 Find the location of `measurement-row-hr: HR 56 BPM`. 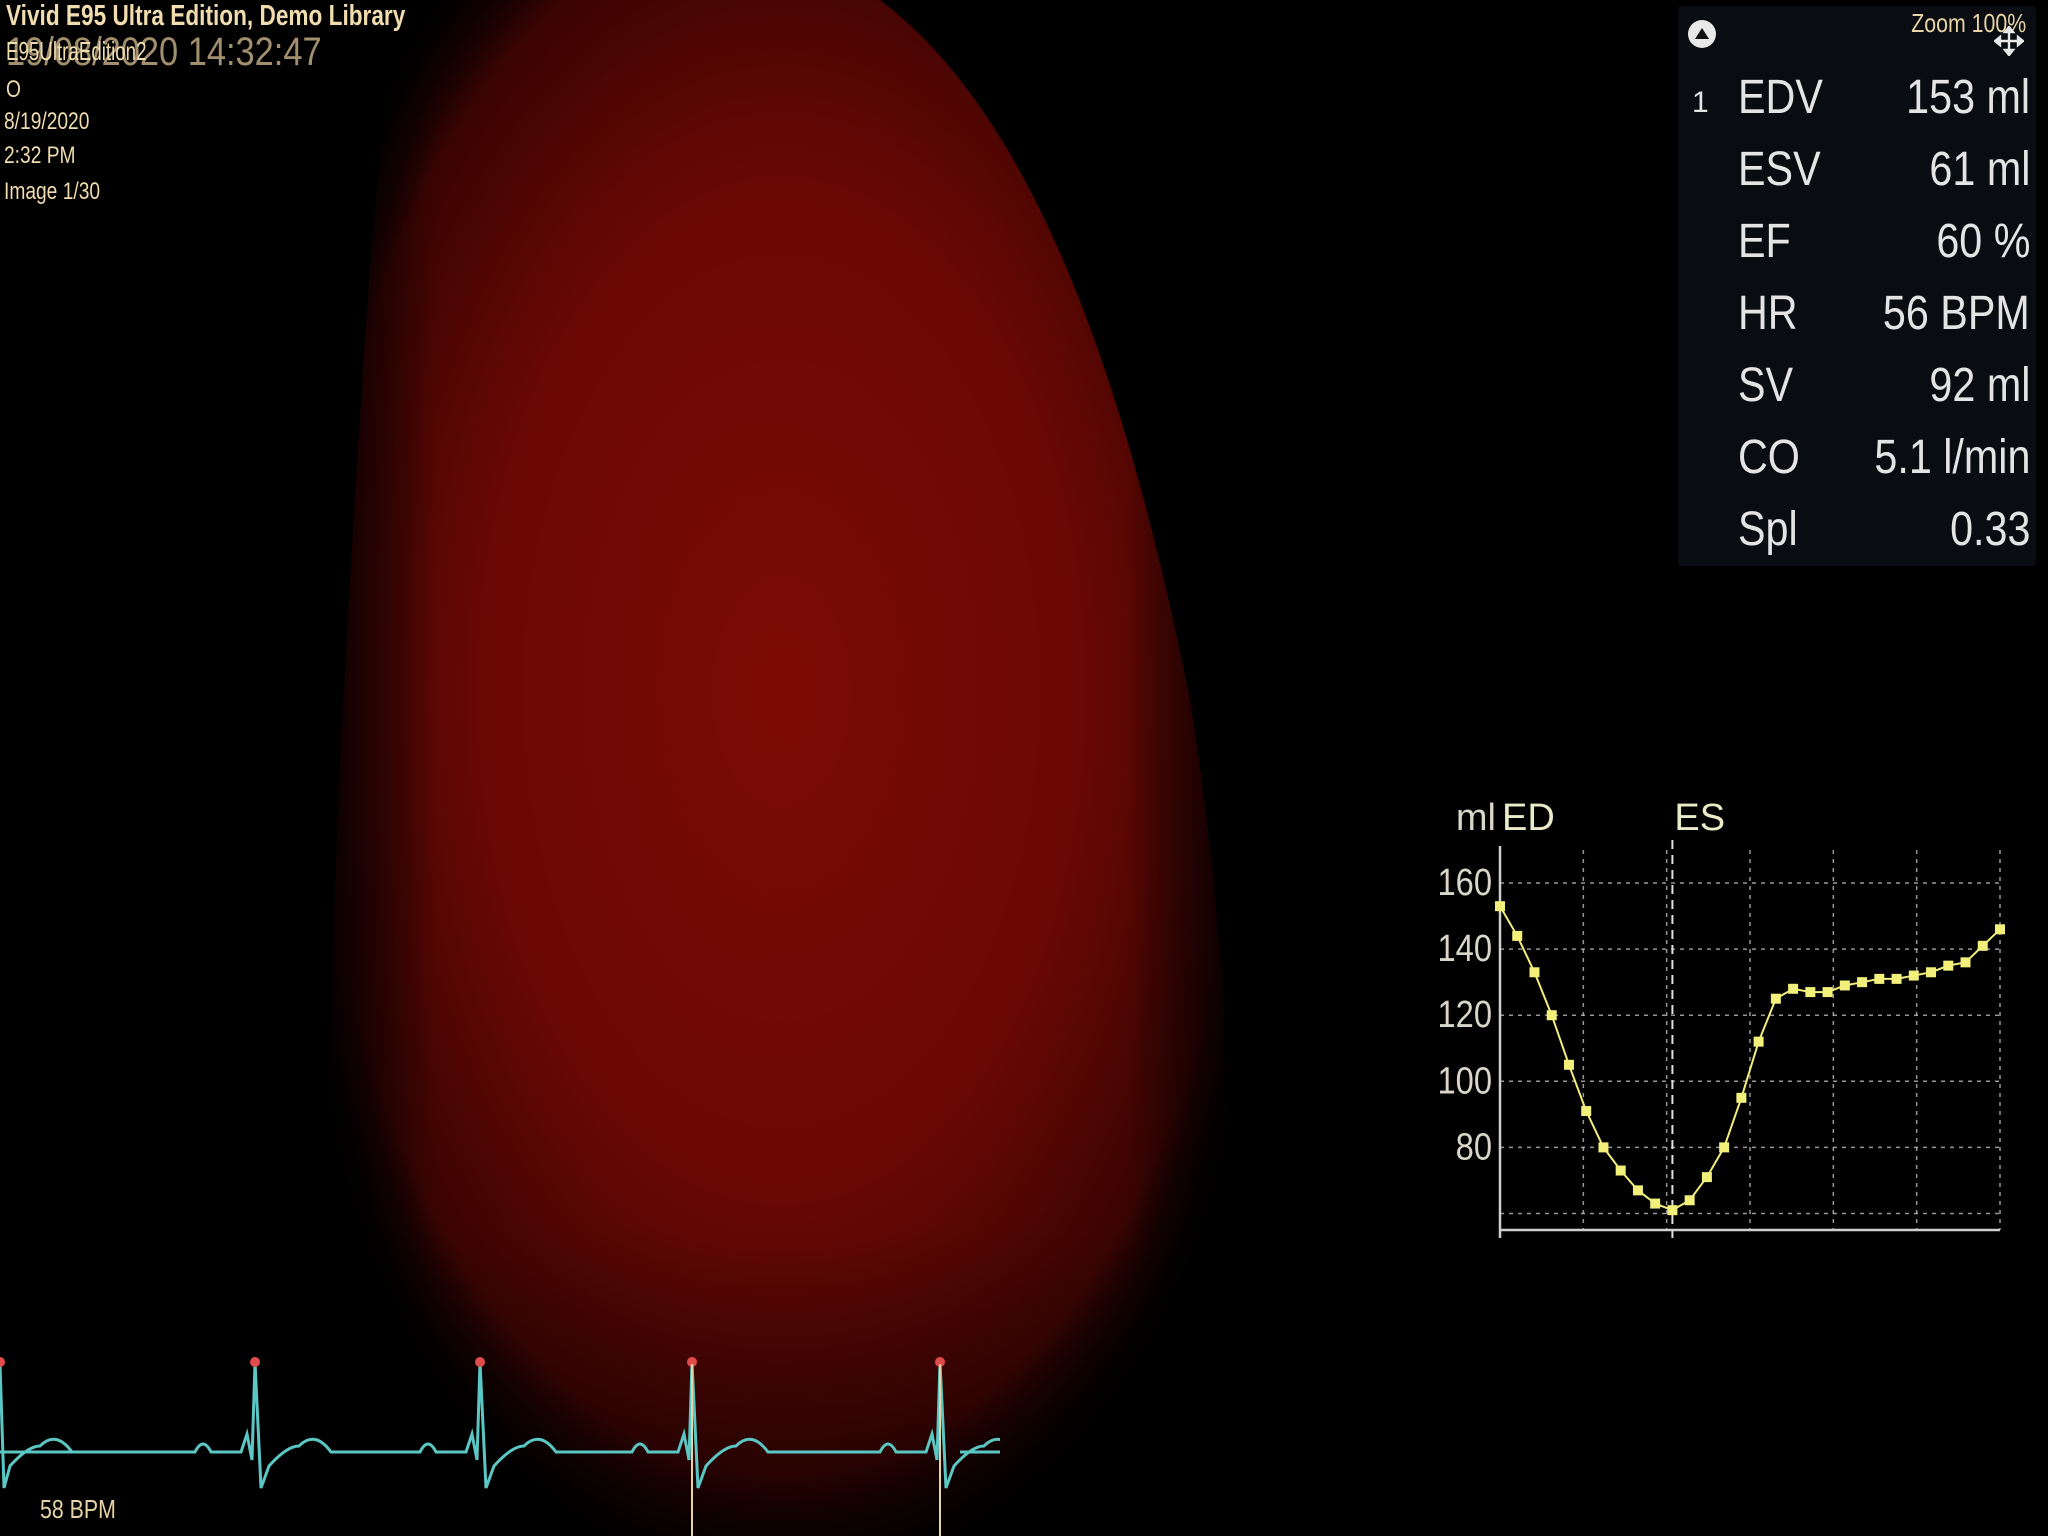

measurement-row-hr: HR 56 BPM is located at coordinates (1857, 316).